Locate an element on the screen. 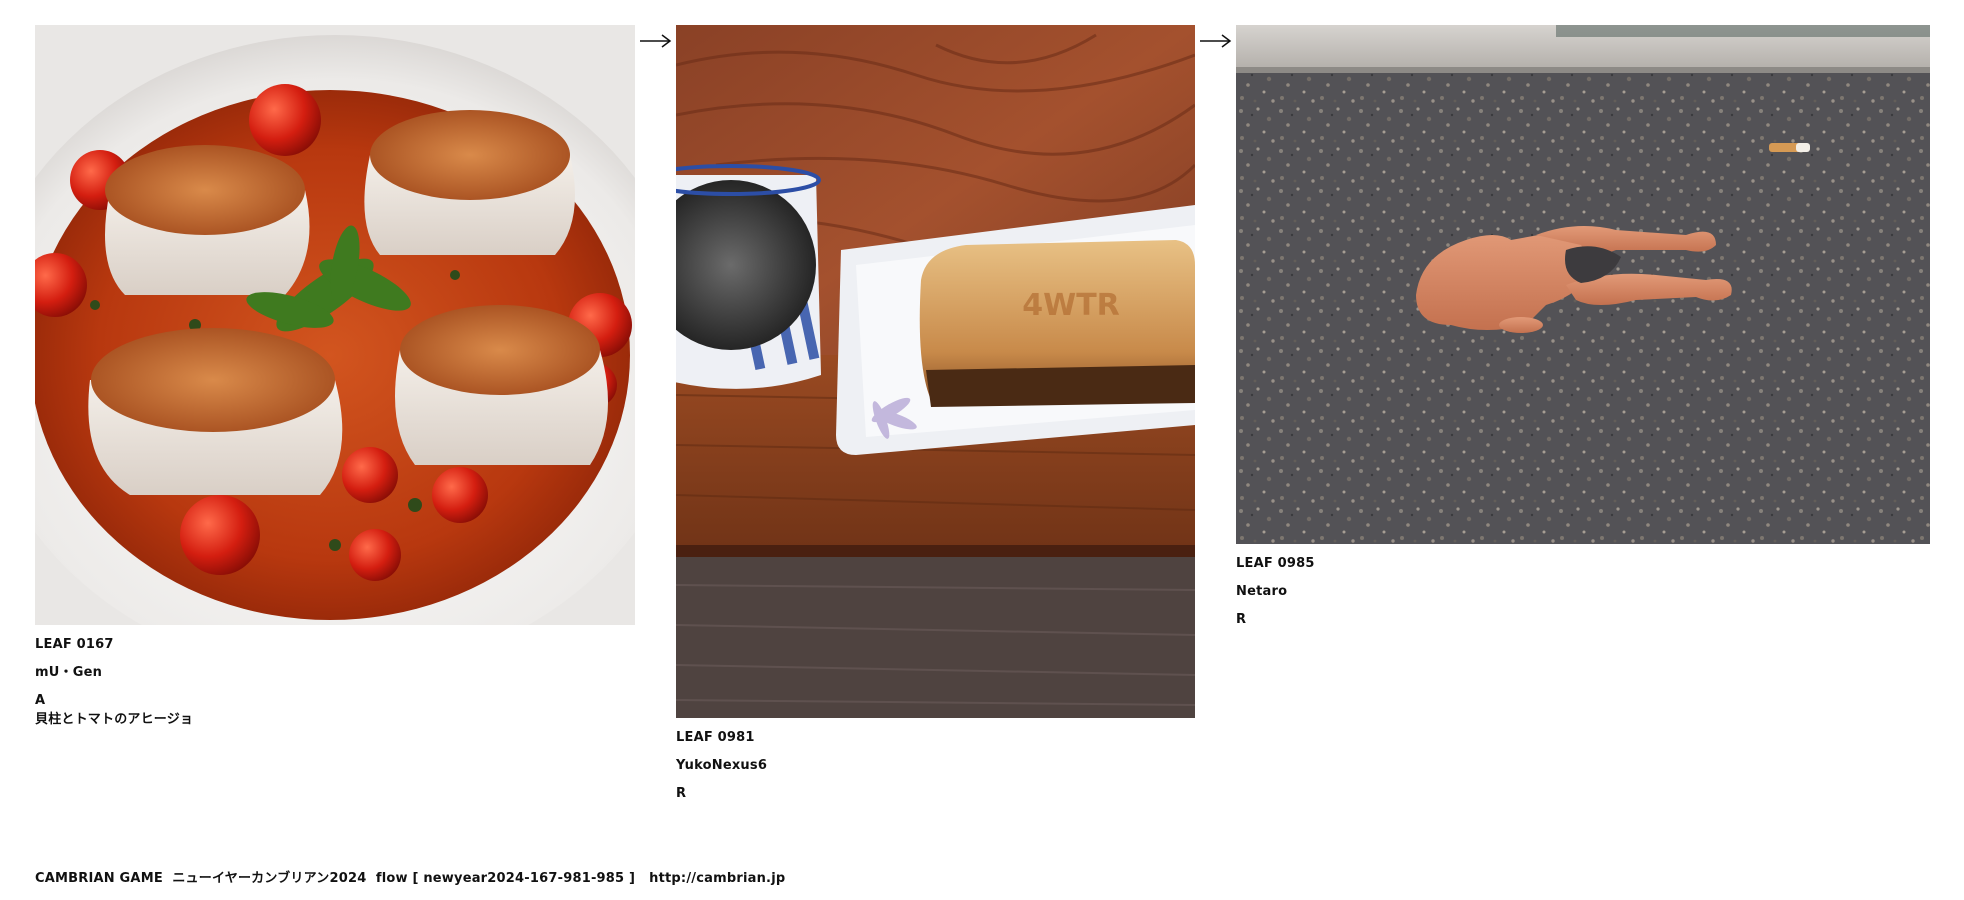 The image size is (1964, 900). leaf-caption: LEAF 0985 Netaro R is located at coordinates (1583, 592).